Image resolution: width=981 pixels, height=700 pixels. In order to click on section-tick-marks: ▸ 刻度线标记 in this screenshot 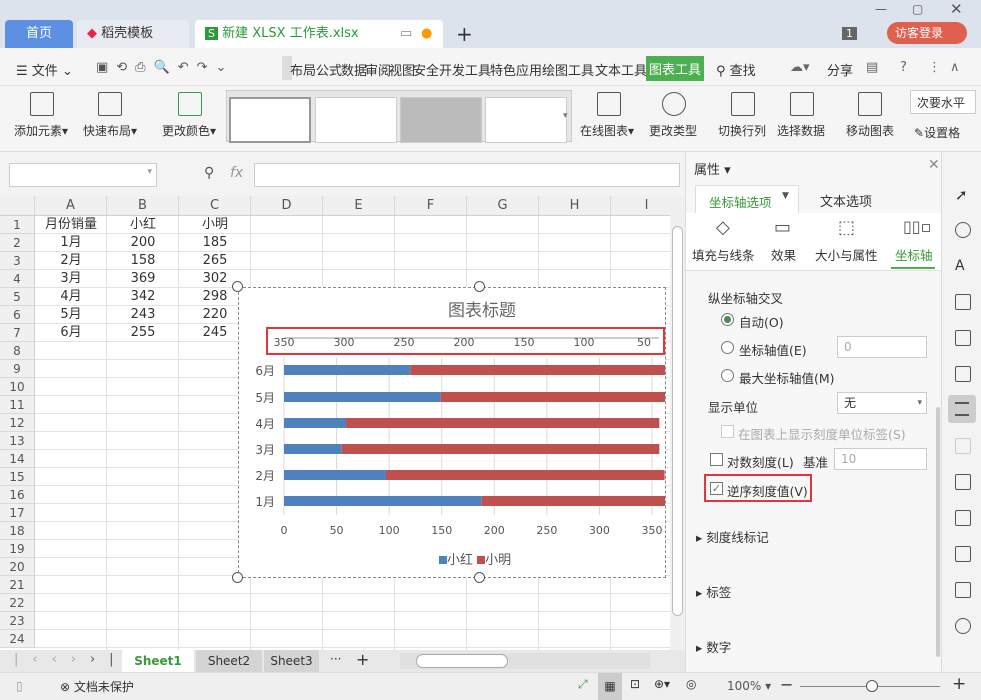, I will do `click(732, 536)`.